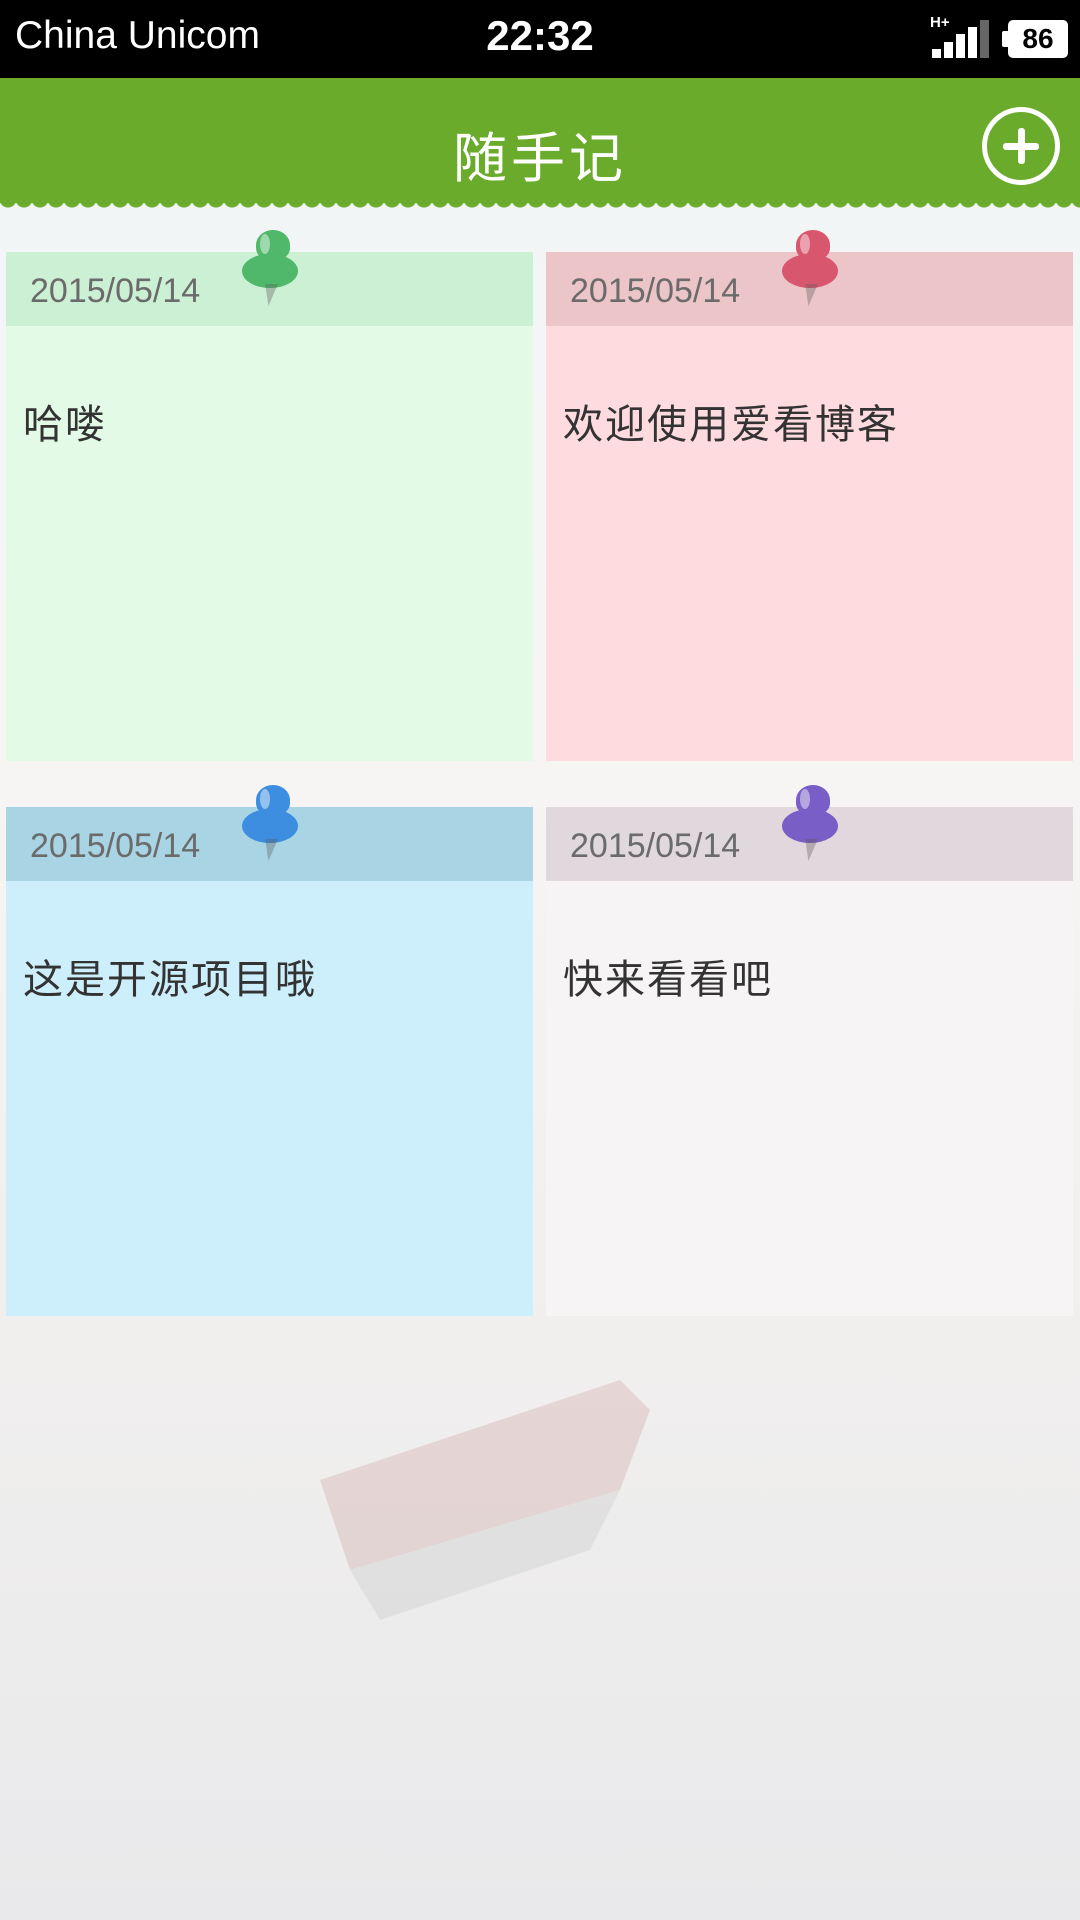  I want to click on plus-circle-icon, so click(1021, 146).